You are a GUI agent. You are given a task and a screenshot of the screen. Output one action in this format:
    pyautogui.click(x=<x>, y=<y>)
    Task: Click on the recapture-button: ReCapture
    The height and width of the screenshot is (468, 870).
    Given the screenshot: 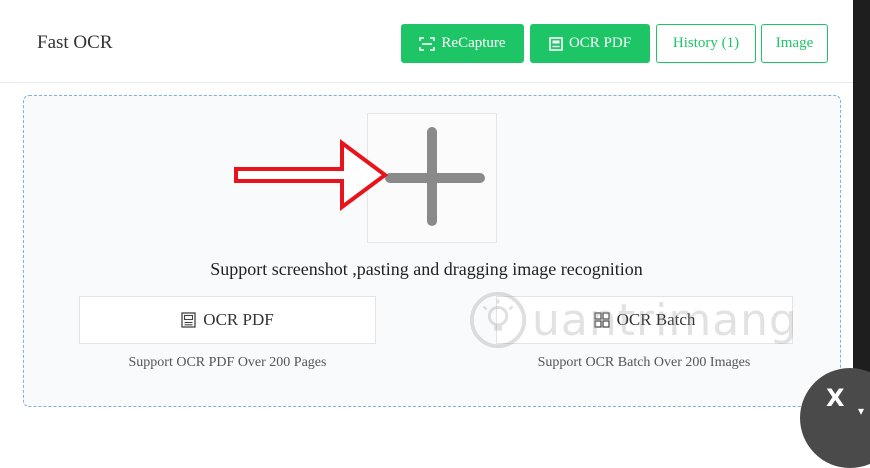 What is the action you would take?
    pyautogui.click(x=462, y=43)
    